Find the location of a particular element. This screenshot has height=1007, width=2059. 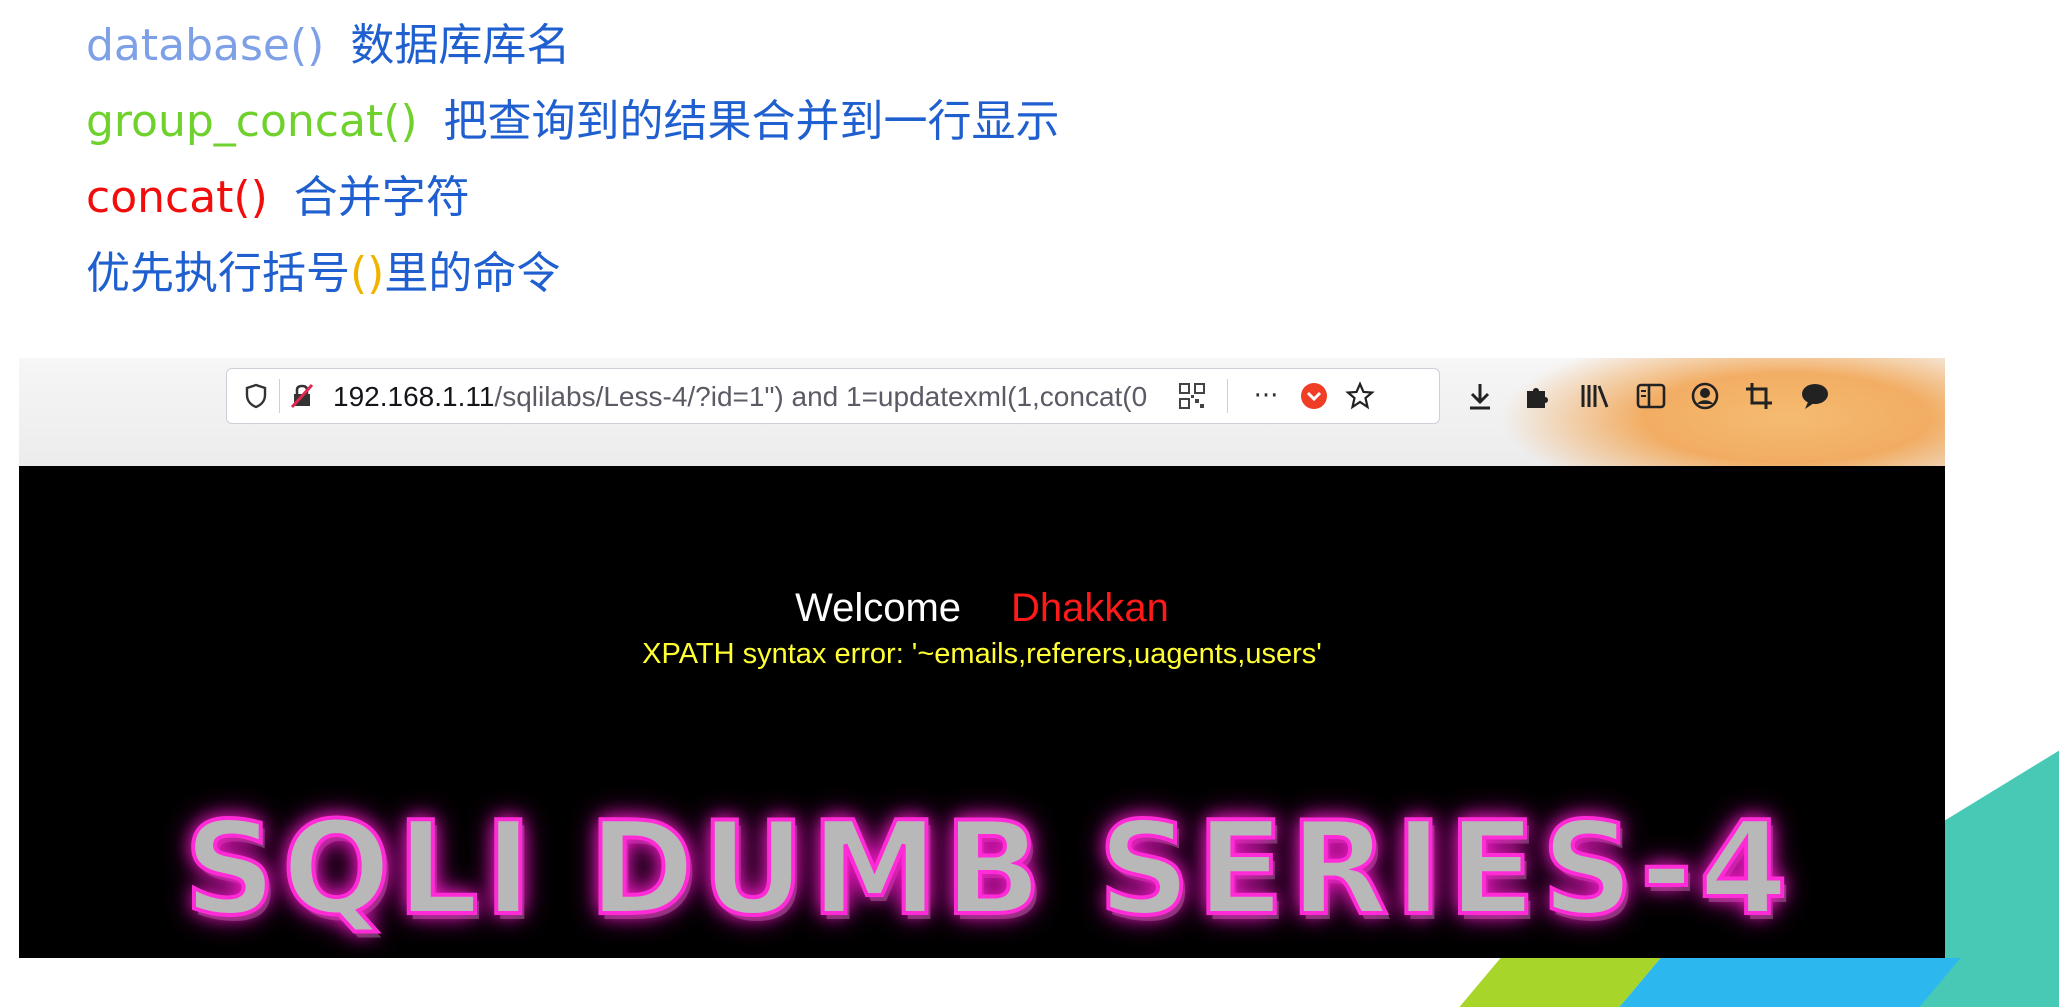

url-host: 192.168.1.11 is located at coordinates (414, 396).